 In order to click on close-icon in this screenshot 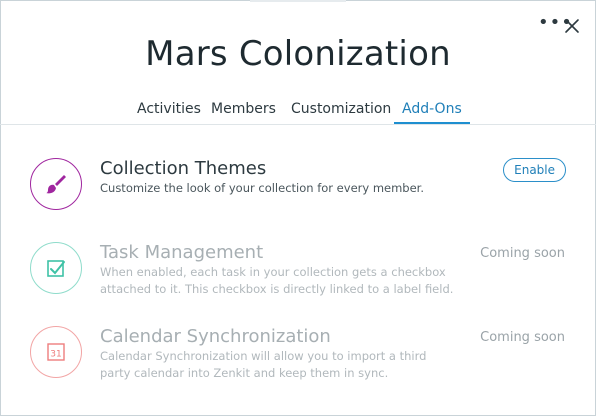, I will do `click(572, 26)`.